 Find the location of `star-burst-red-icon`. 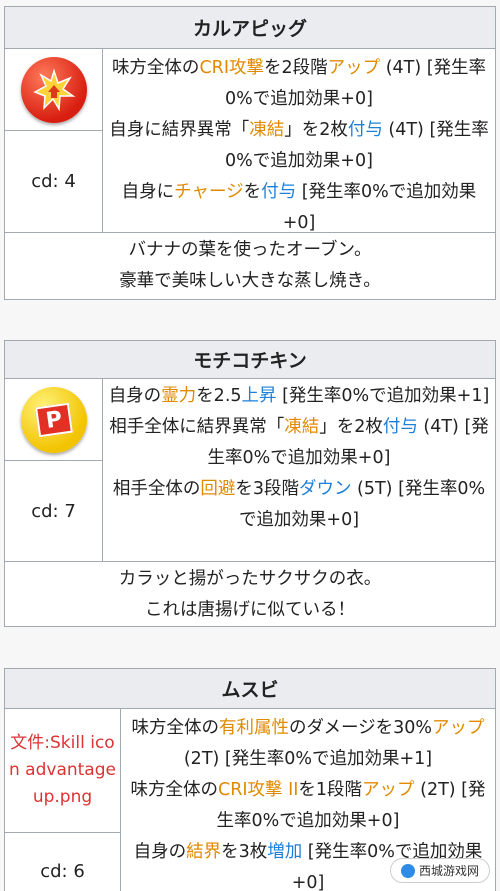

star-burst-red-icon is located at coordinates (53, 89).